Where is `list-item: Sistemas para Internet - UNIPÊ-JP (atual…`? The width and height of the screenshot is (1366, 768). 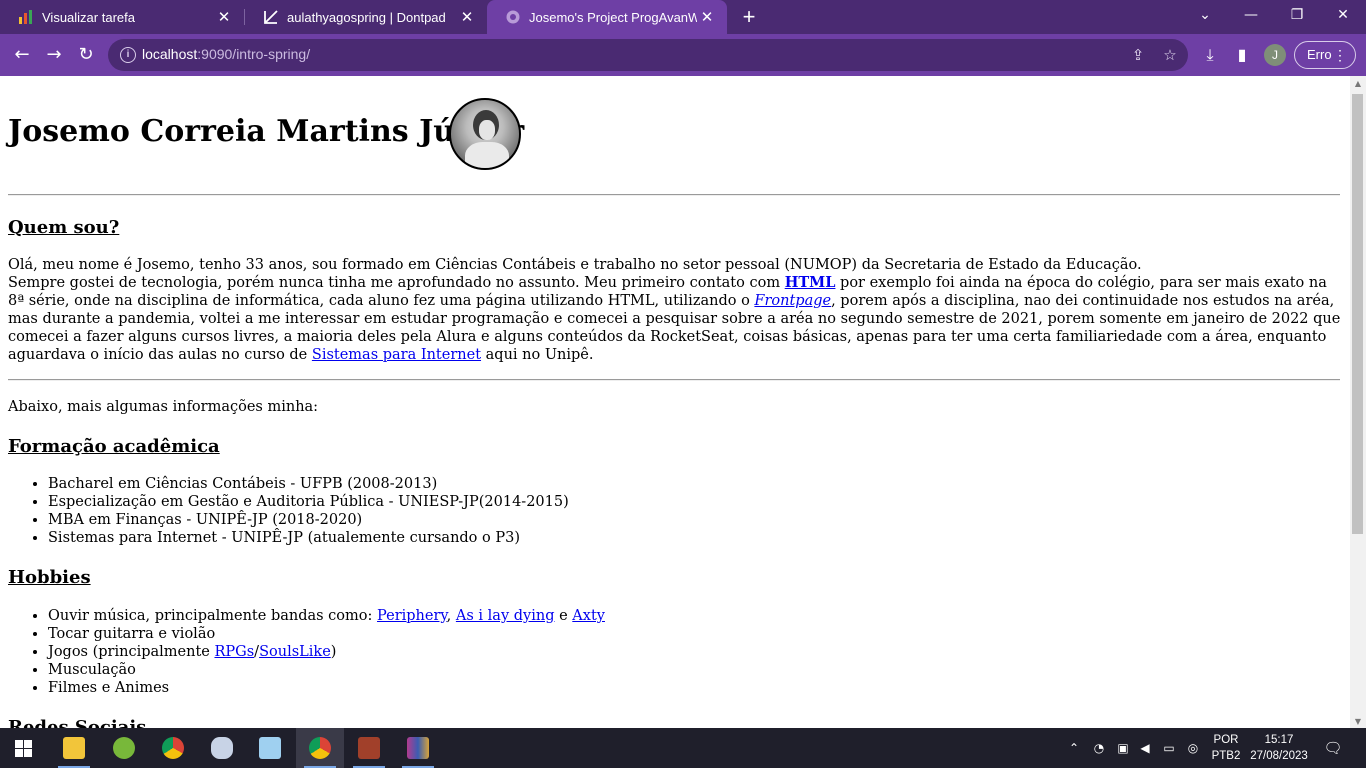 list-item: Sistemas para Internet - UNIPÊ-JP (atual… is located at coordinates (308, 538).